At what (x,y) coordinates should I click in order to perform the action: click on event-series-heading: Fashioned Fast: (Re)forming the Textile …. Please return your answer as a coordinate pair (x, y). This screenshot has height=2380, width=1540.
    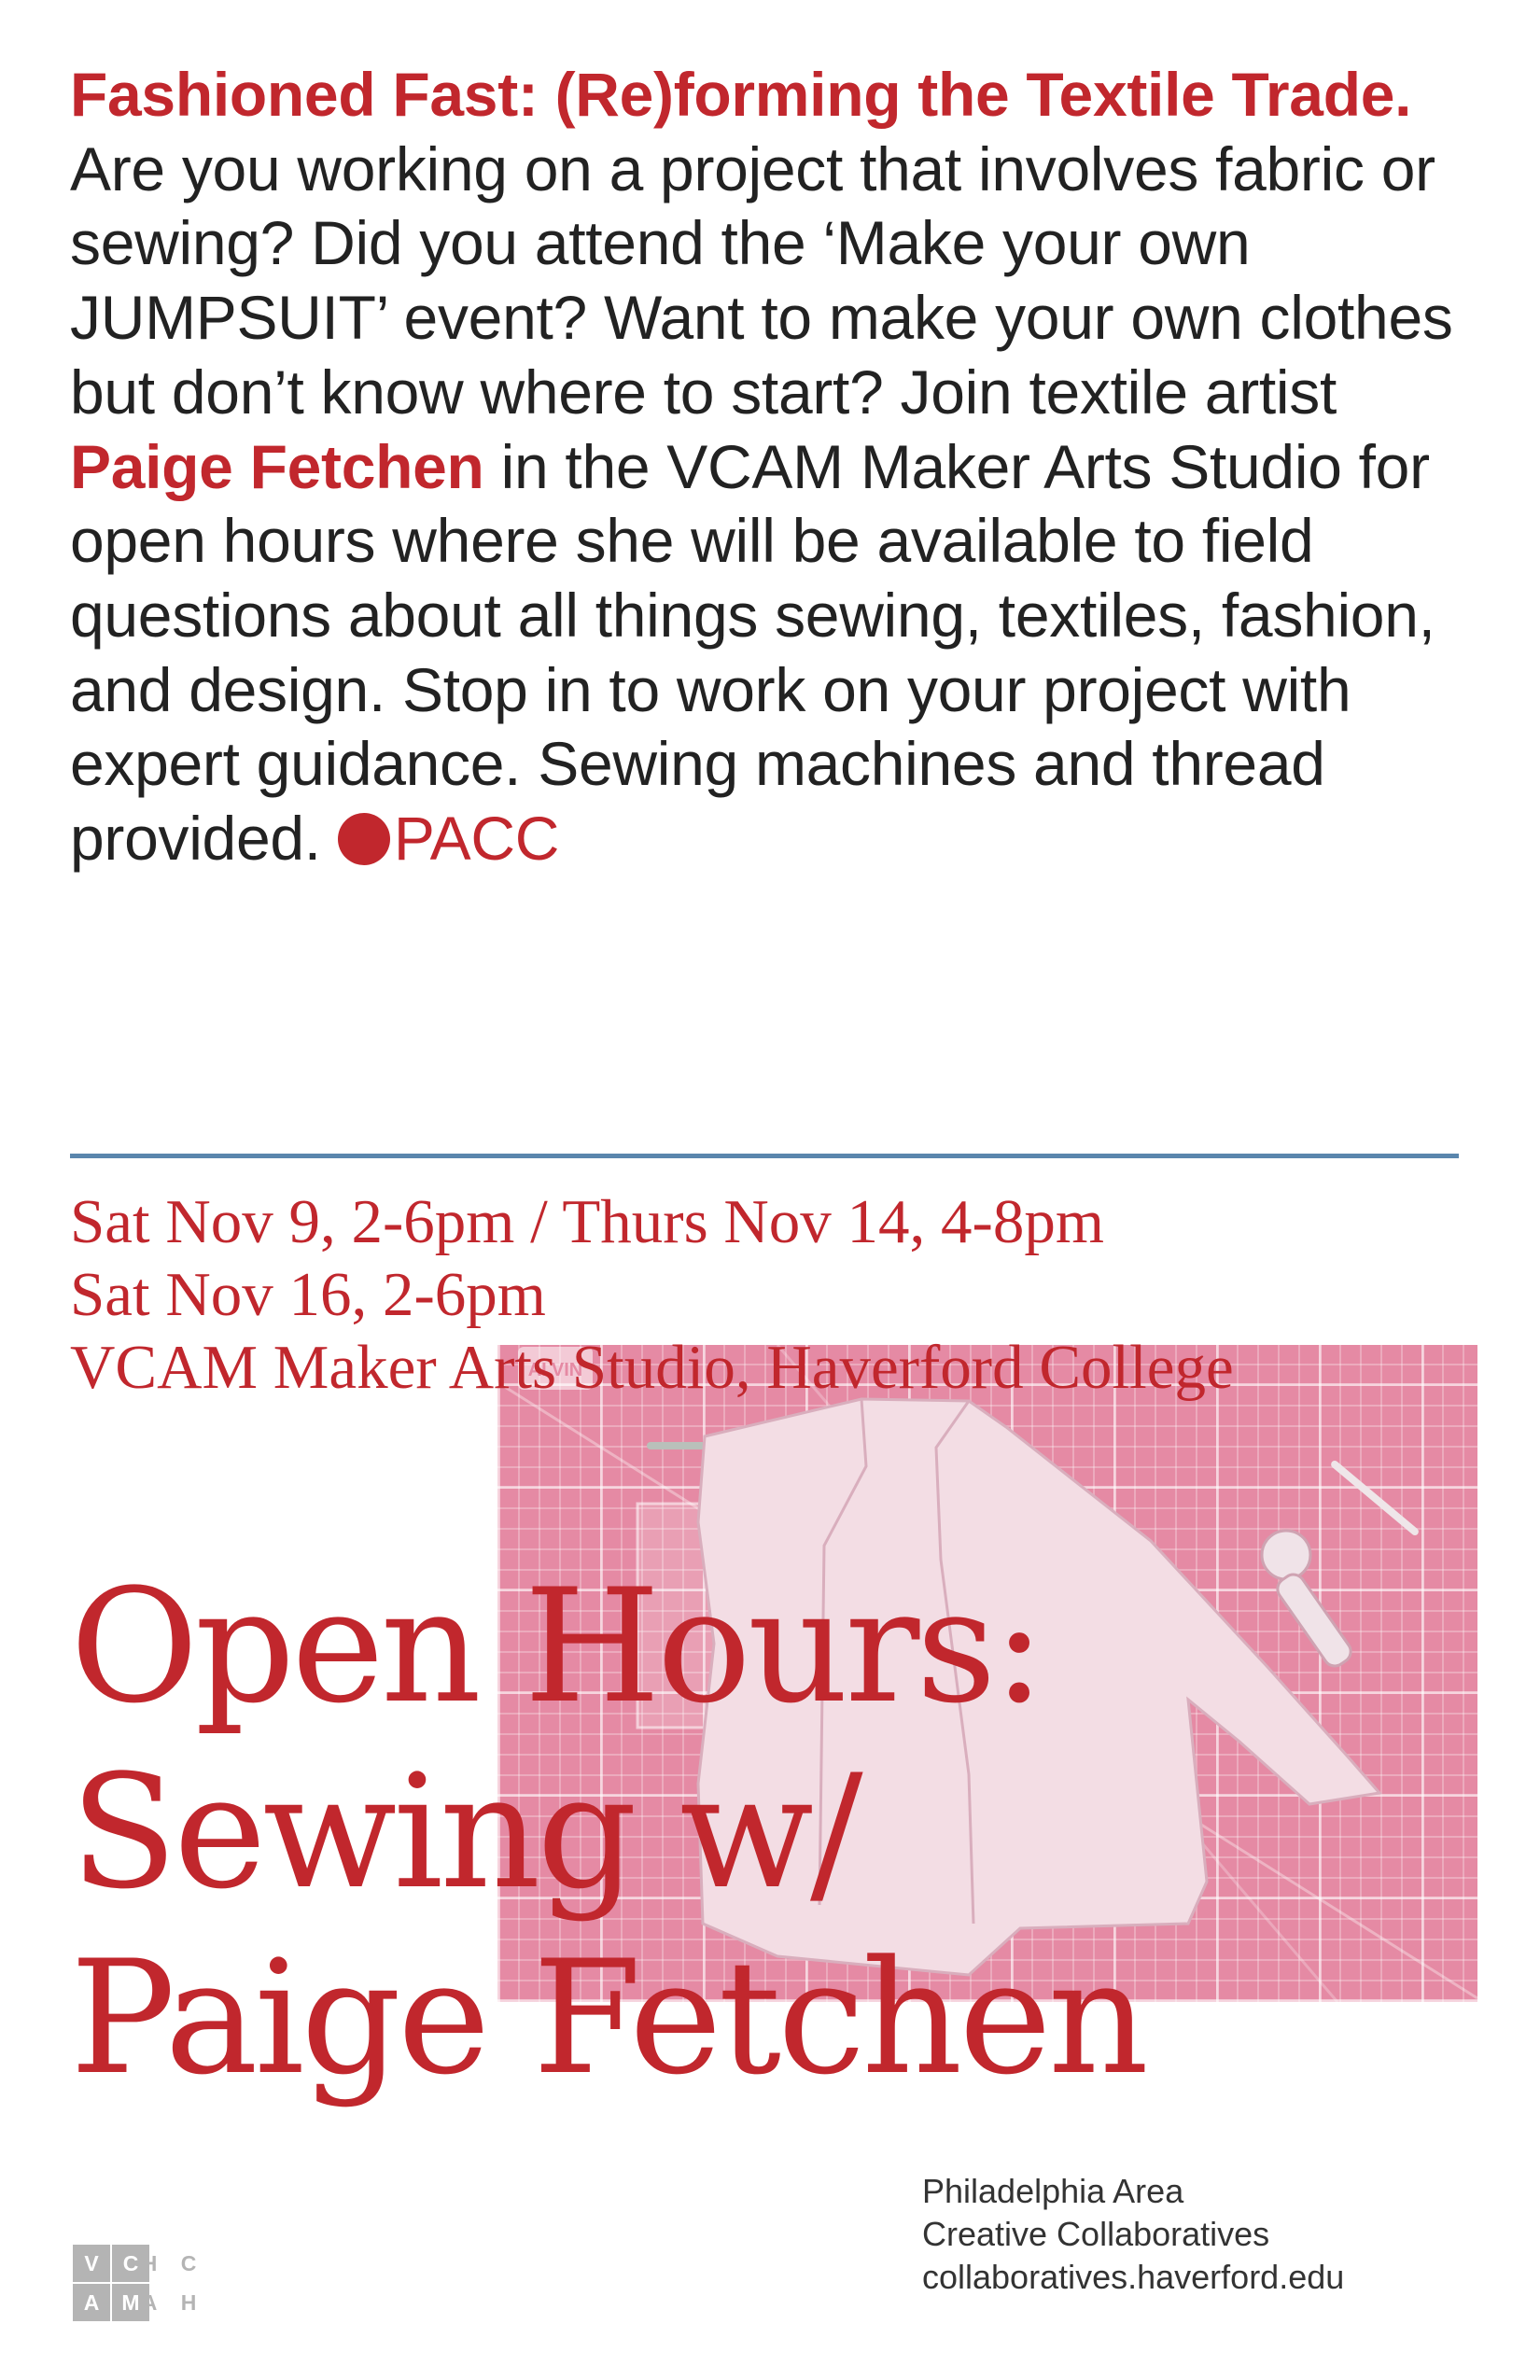
    Looking at the image, I should click on (741, 94).